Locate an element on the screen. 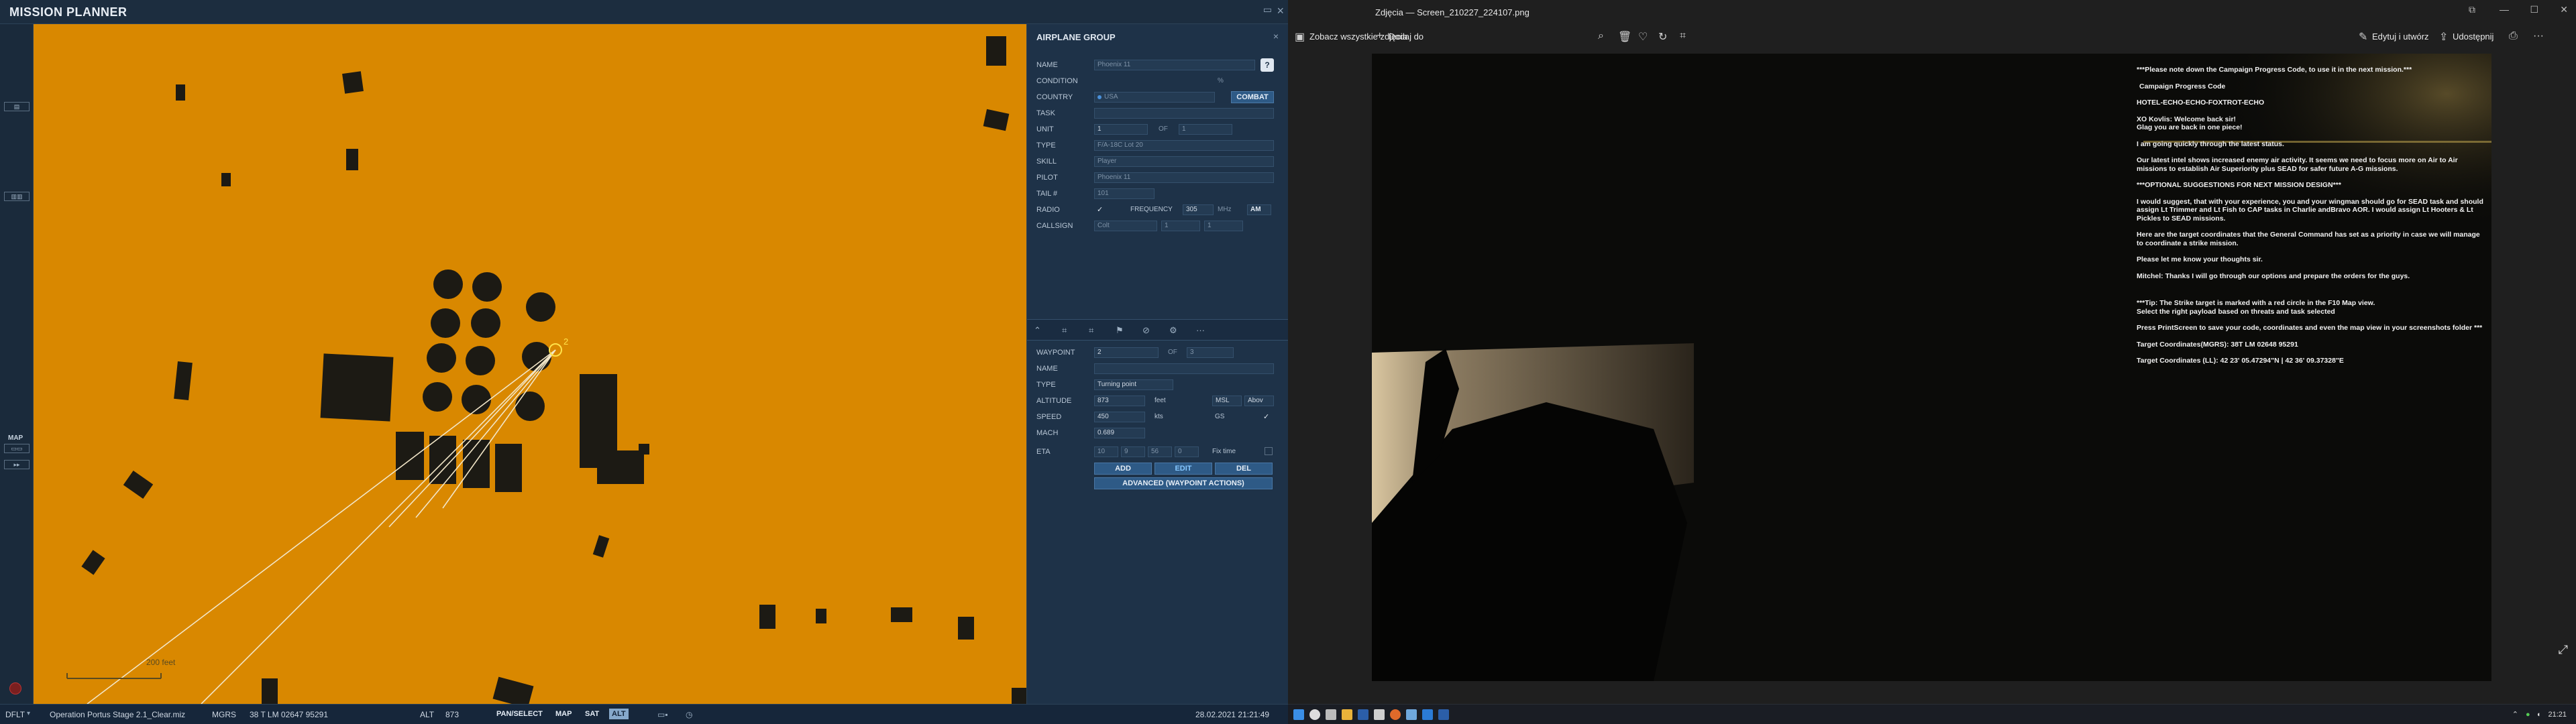 This screenshot has height=724, width=2576. volume-icon: ◖ is located at coordinates (2538, 715).